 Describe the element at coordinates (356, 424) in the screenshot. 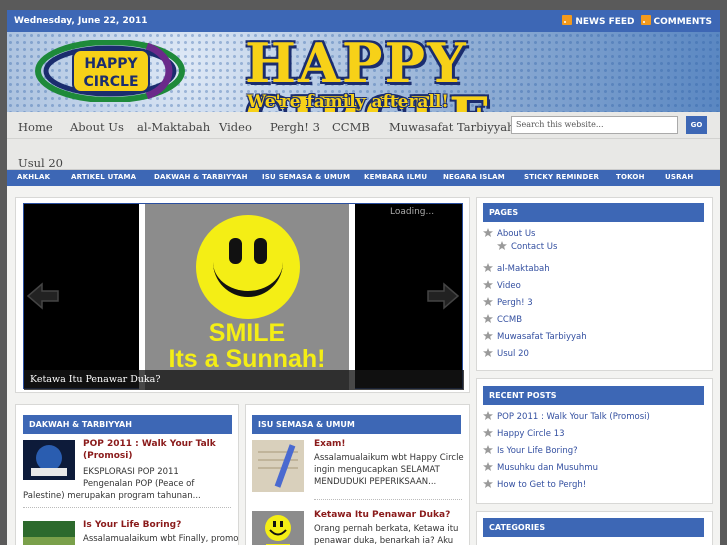

I see `isu-heading: ISU SEMASA & UMUM` at that location.